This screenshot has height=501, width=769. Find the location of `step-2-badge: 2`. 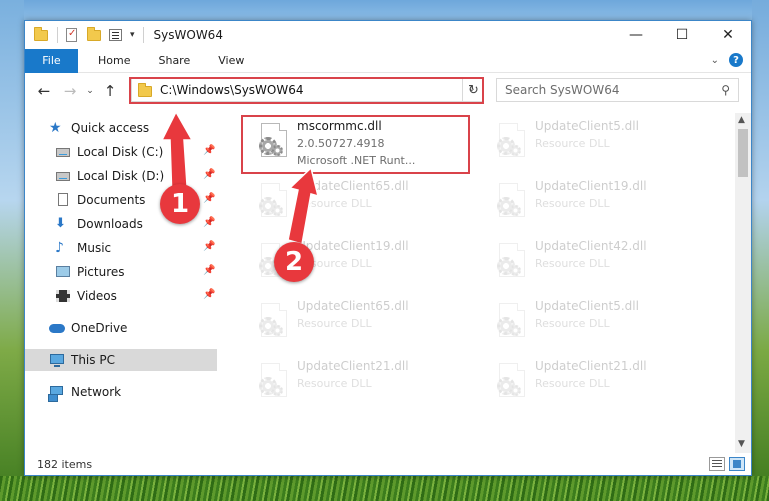

step-2-badge: 2 is located at coordinates (294, 262).